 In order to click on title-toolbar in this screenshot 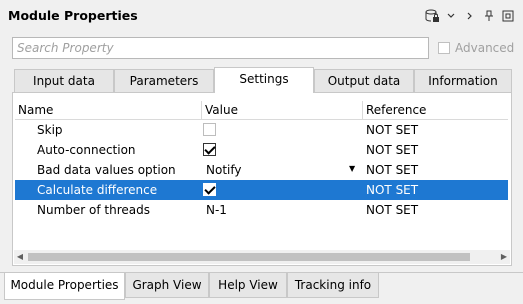, I will do `click(469, 16)`.